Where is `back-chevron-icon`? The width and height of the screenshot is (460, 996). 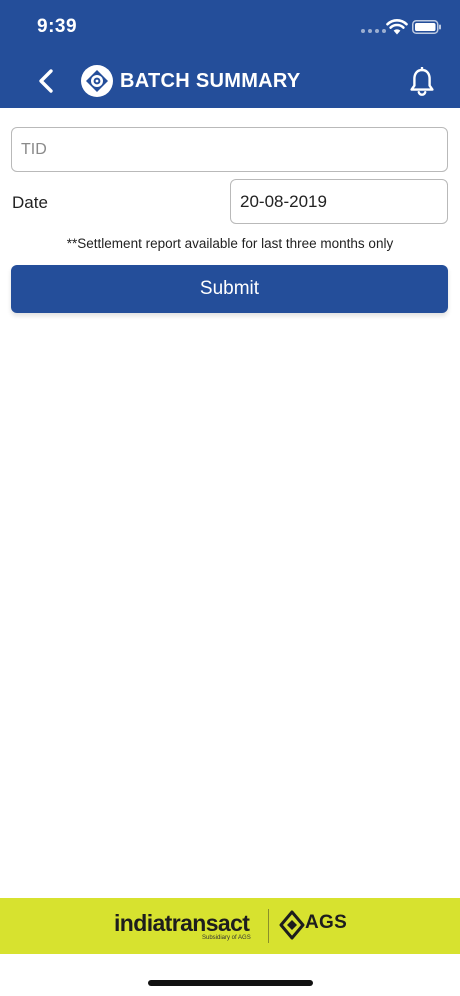
back-chevron-icon is located at coordinates (46, 81).